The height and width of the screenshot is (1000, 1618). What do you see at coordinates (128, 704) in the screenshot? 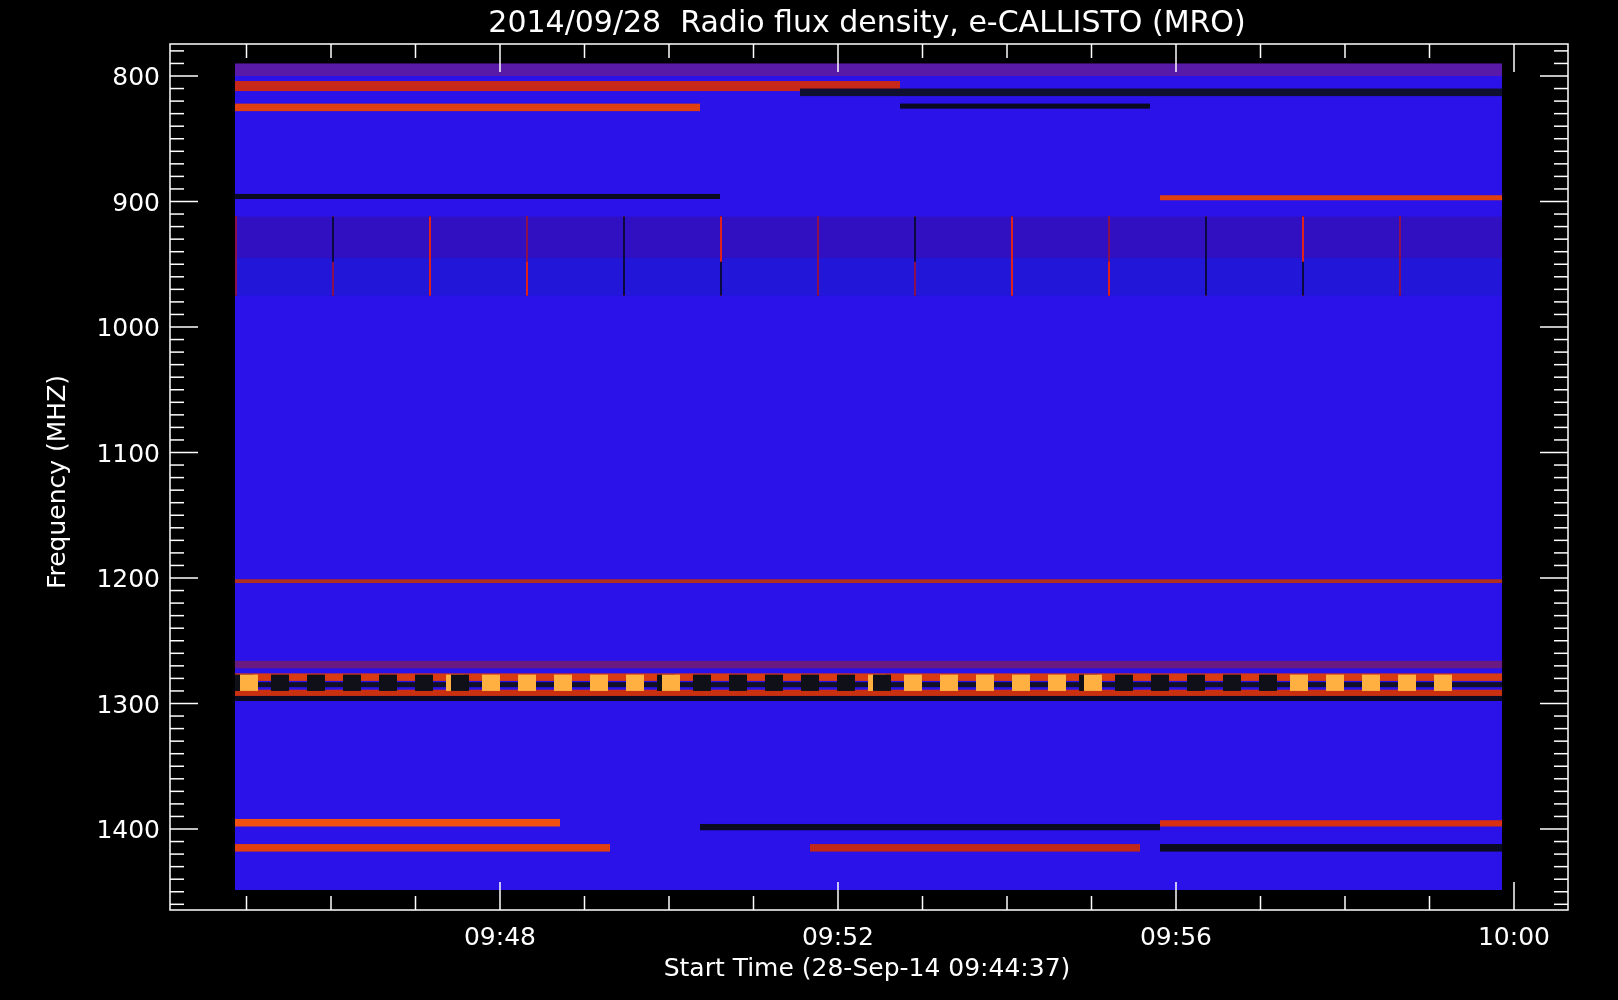
I see `y-tick-label: 1300` at bounding box center [128, 704].